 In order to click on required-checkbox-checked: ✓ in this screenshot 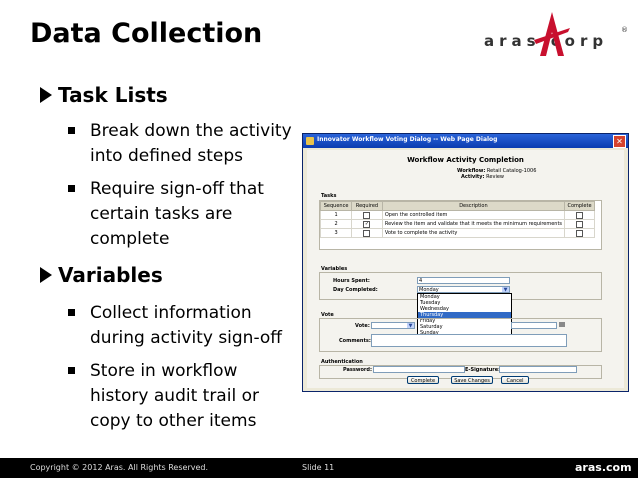, I will do `click(367, 224)`.